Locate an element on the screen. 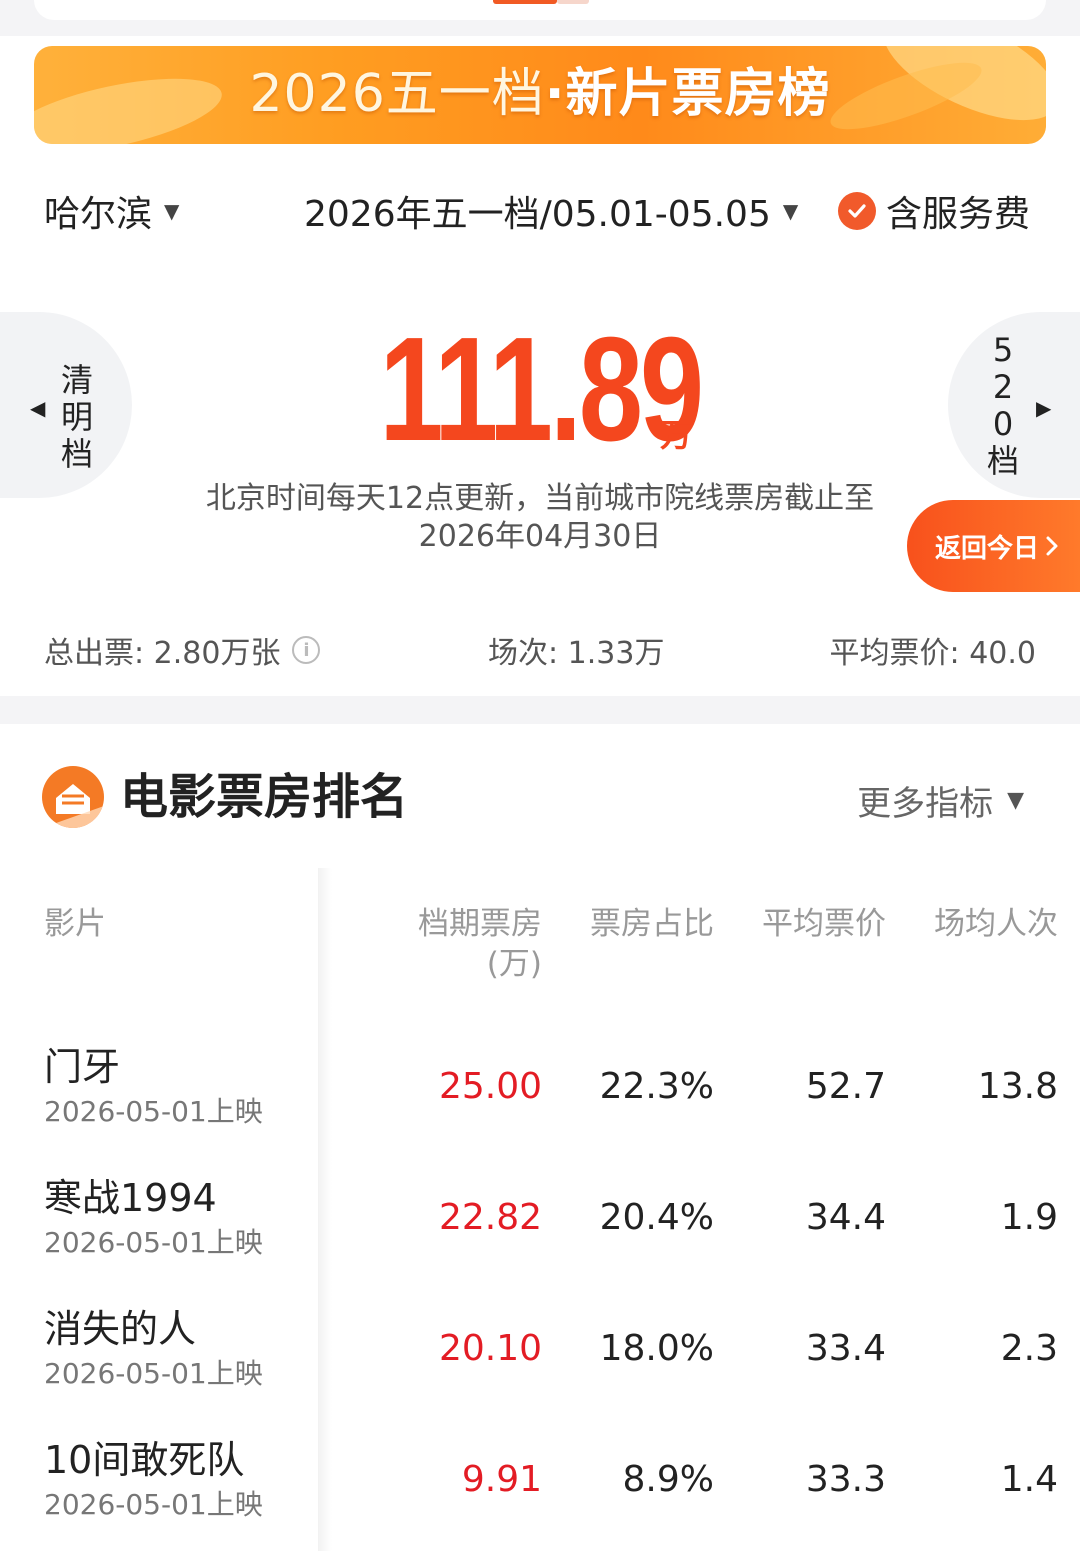 The height and width of the screenshot is (1551, 1080). cinema-icon is located at coordinates (73, 797).